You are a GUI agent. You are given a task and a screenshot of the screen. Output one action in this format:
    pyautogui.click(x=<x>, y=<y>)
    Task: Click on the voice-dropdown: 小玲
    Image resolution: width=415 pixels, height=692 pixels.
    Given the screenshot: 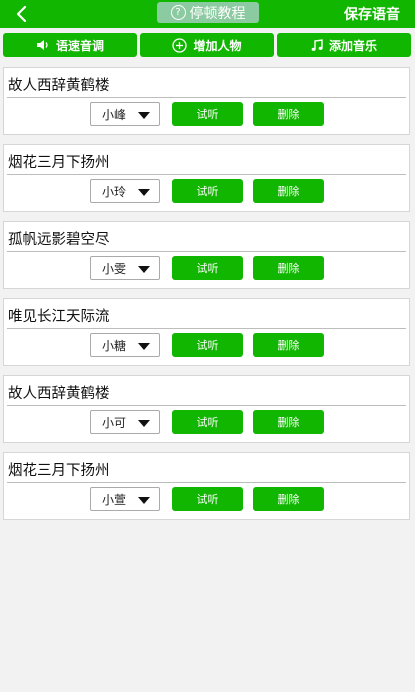 What is the action you would take?
    pyautogui.click(x=125, y=191)
    